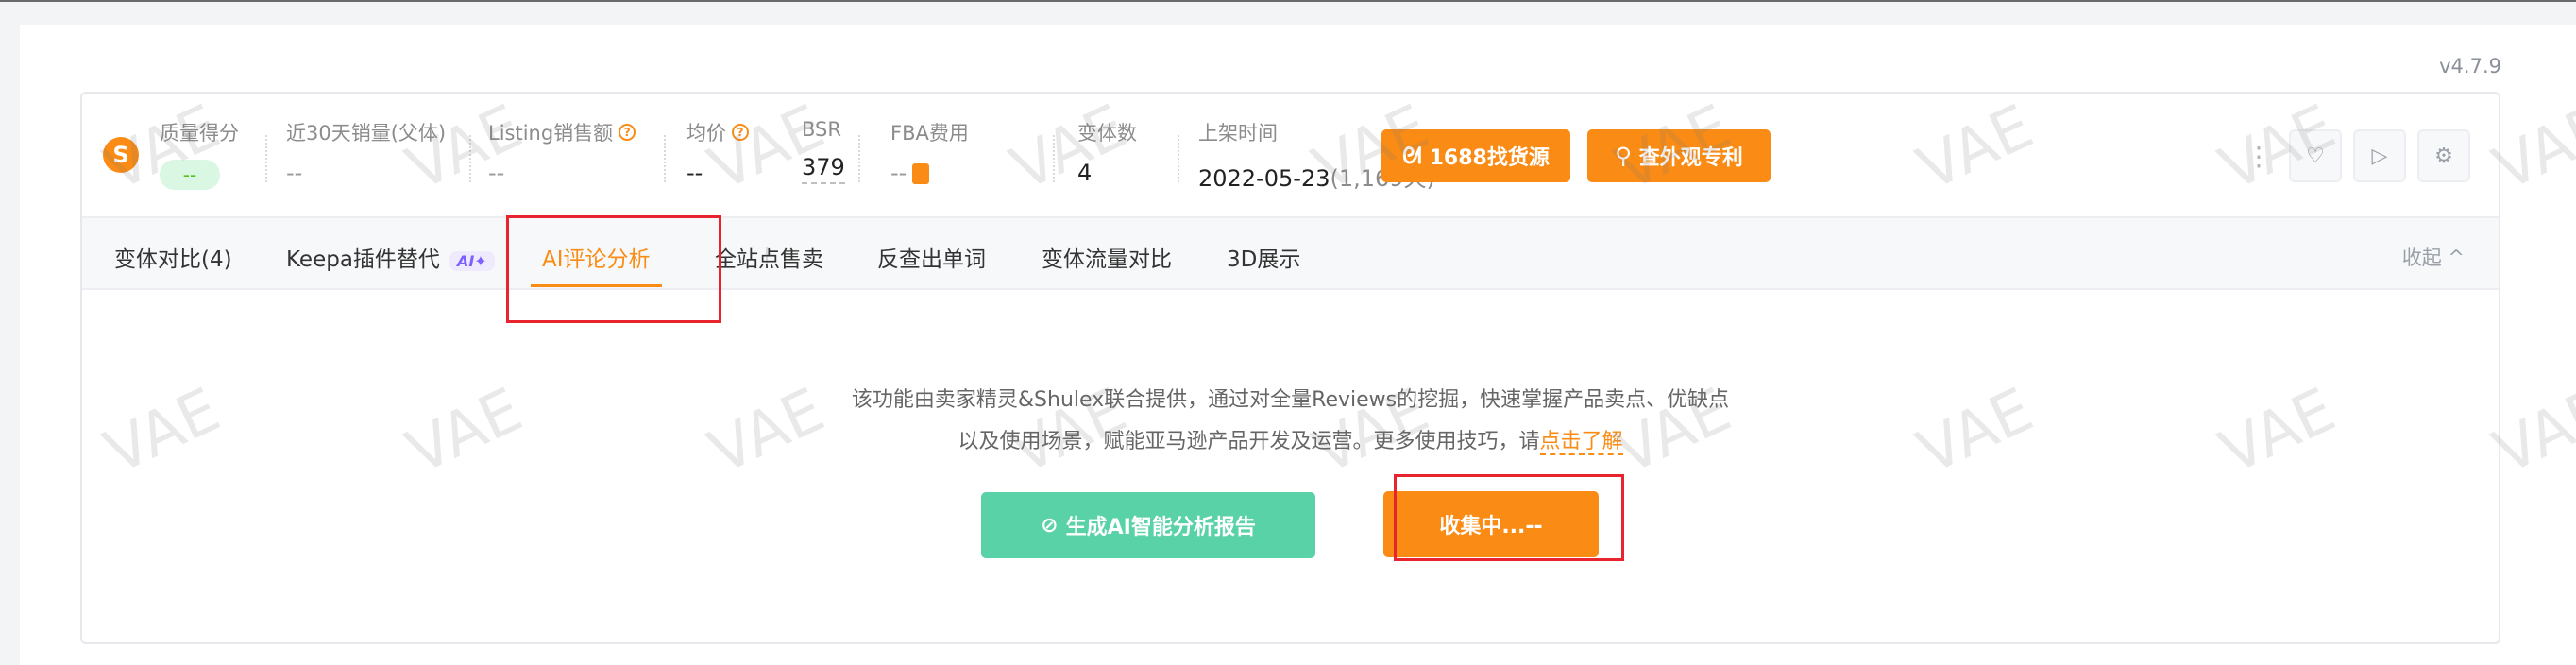 The height and width of the screenshot is (665, 2576). I want to click on highlight-box-tab, so click(613, 269).